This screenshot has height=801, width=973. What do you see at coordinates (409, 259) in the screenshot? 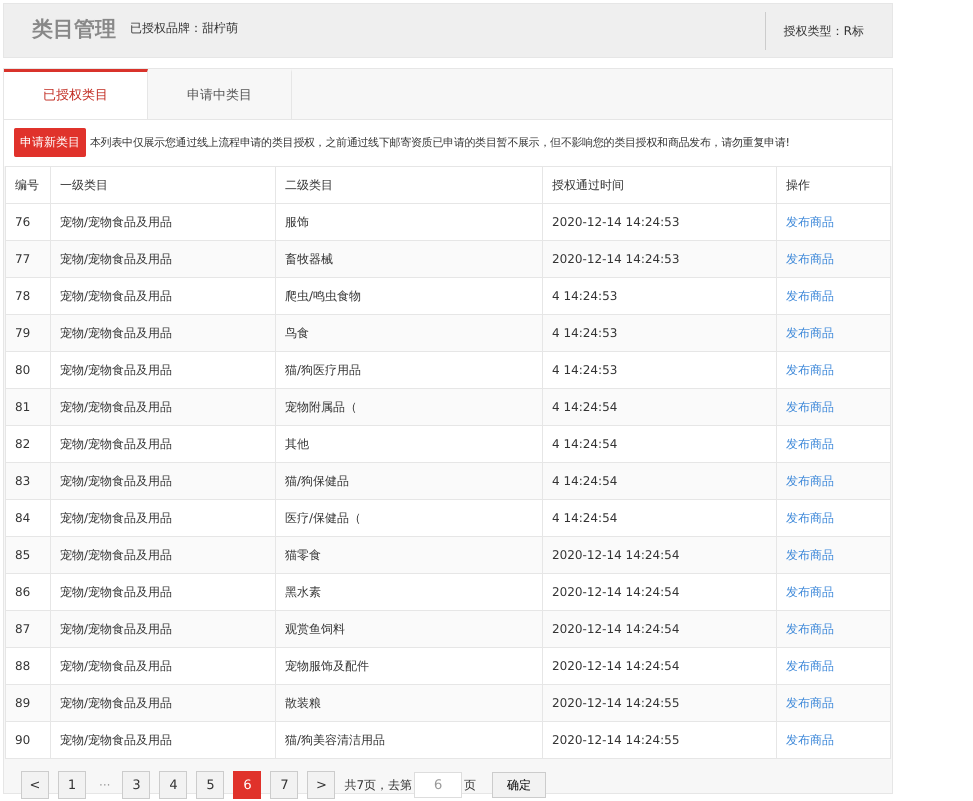
I see `table-cell: 畜牧器械` at bounding box center [409, 259].